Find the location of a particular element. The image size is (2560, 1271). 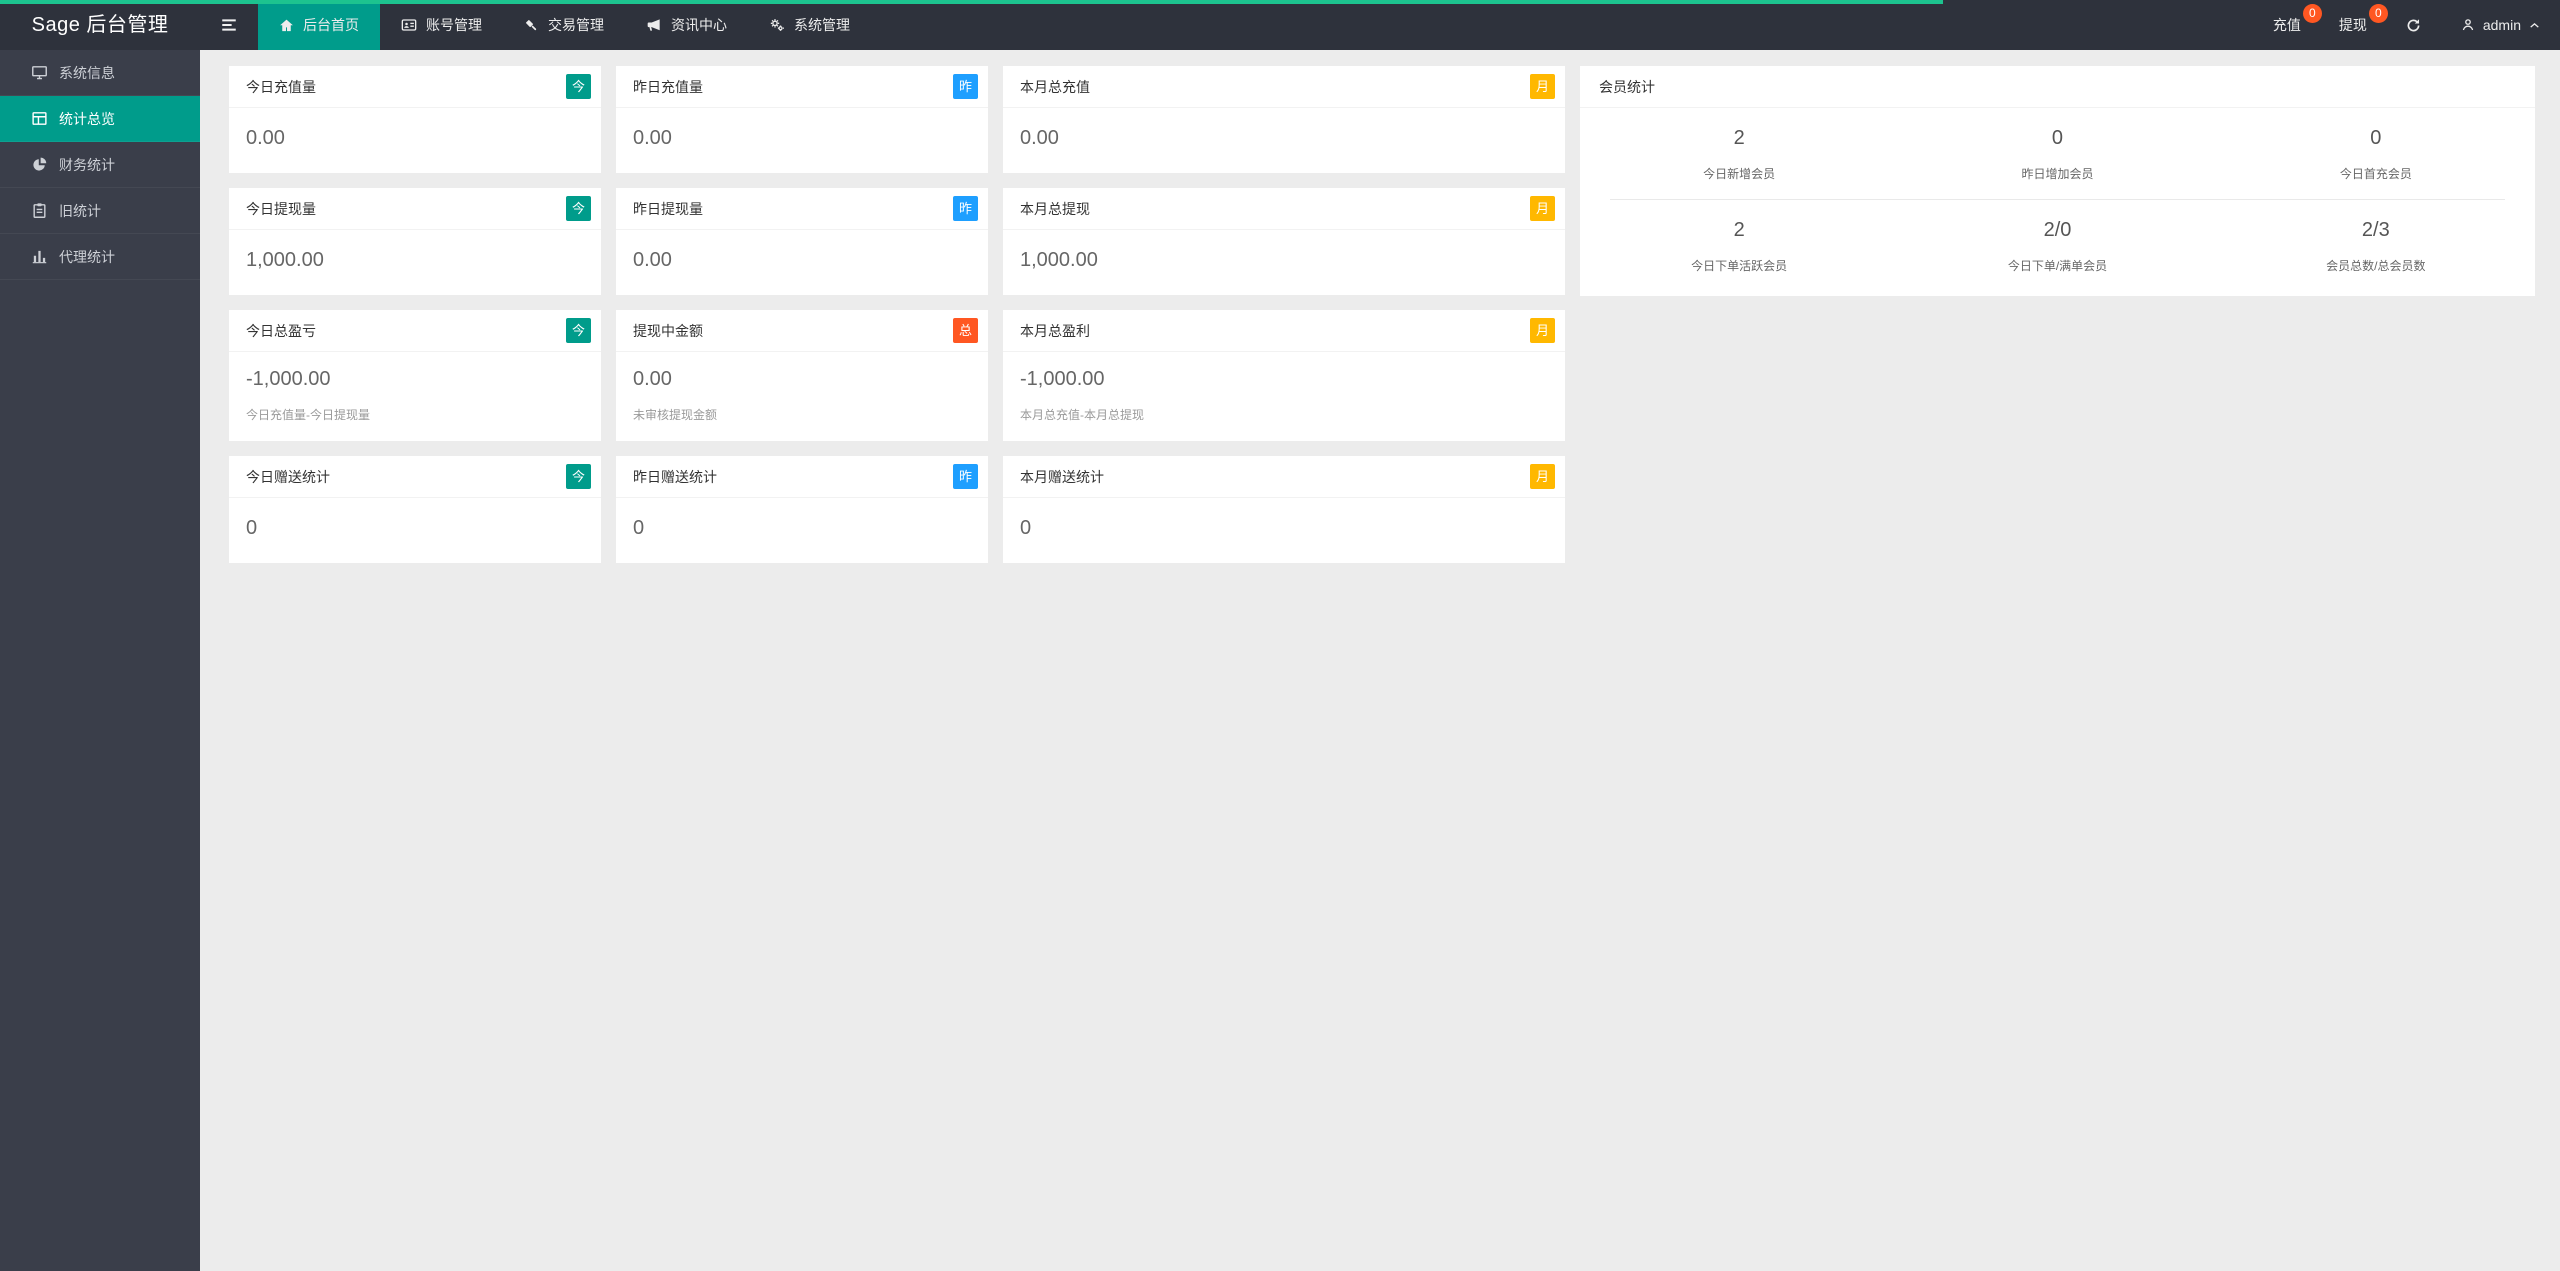

tab-account-management: 账号管理 is located at coordinates (441, 25).